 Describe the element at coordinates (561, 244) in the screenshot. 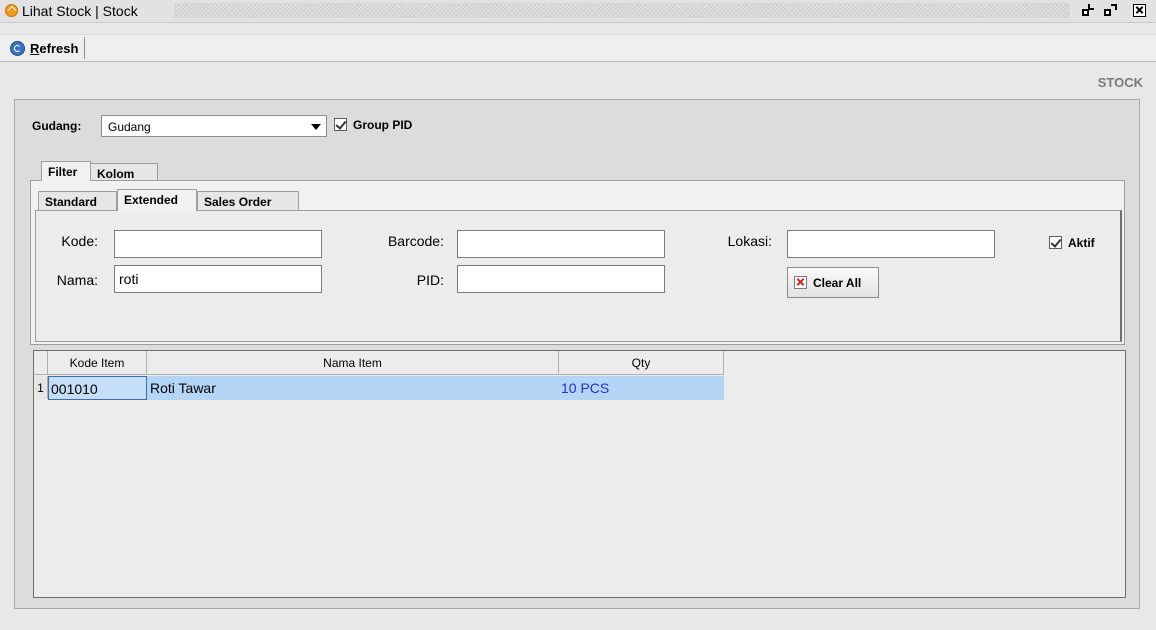

I see `barcode-input` at that location.